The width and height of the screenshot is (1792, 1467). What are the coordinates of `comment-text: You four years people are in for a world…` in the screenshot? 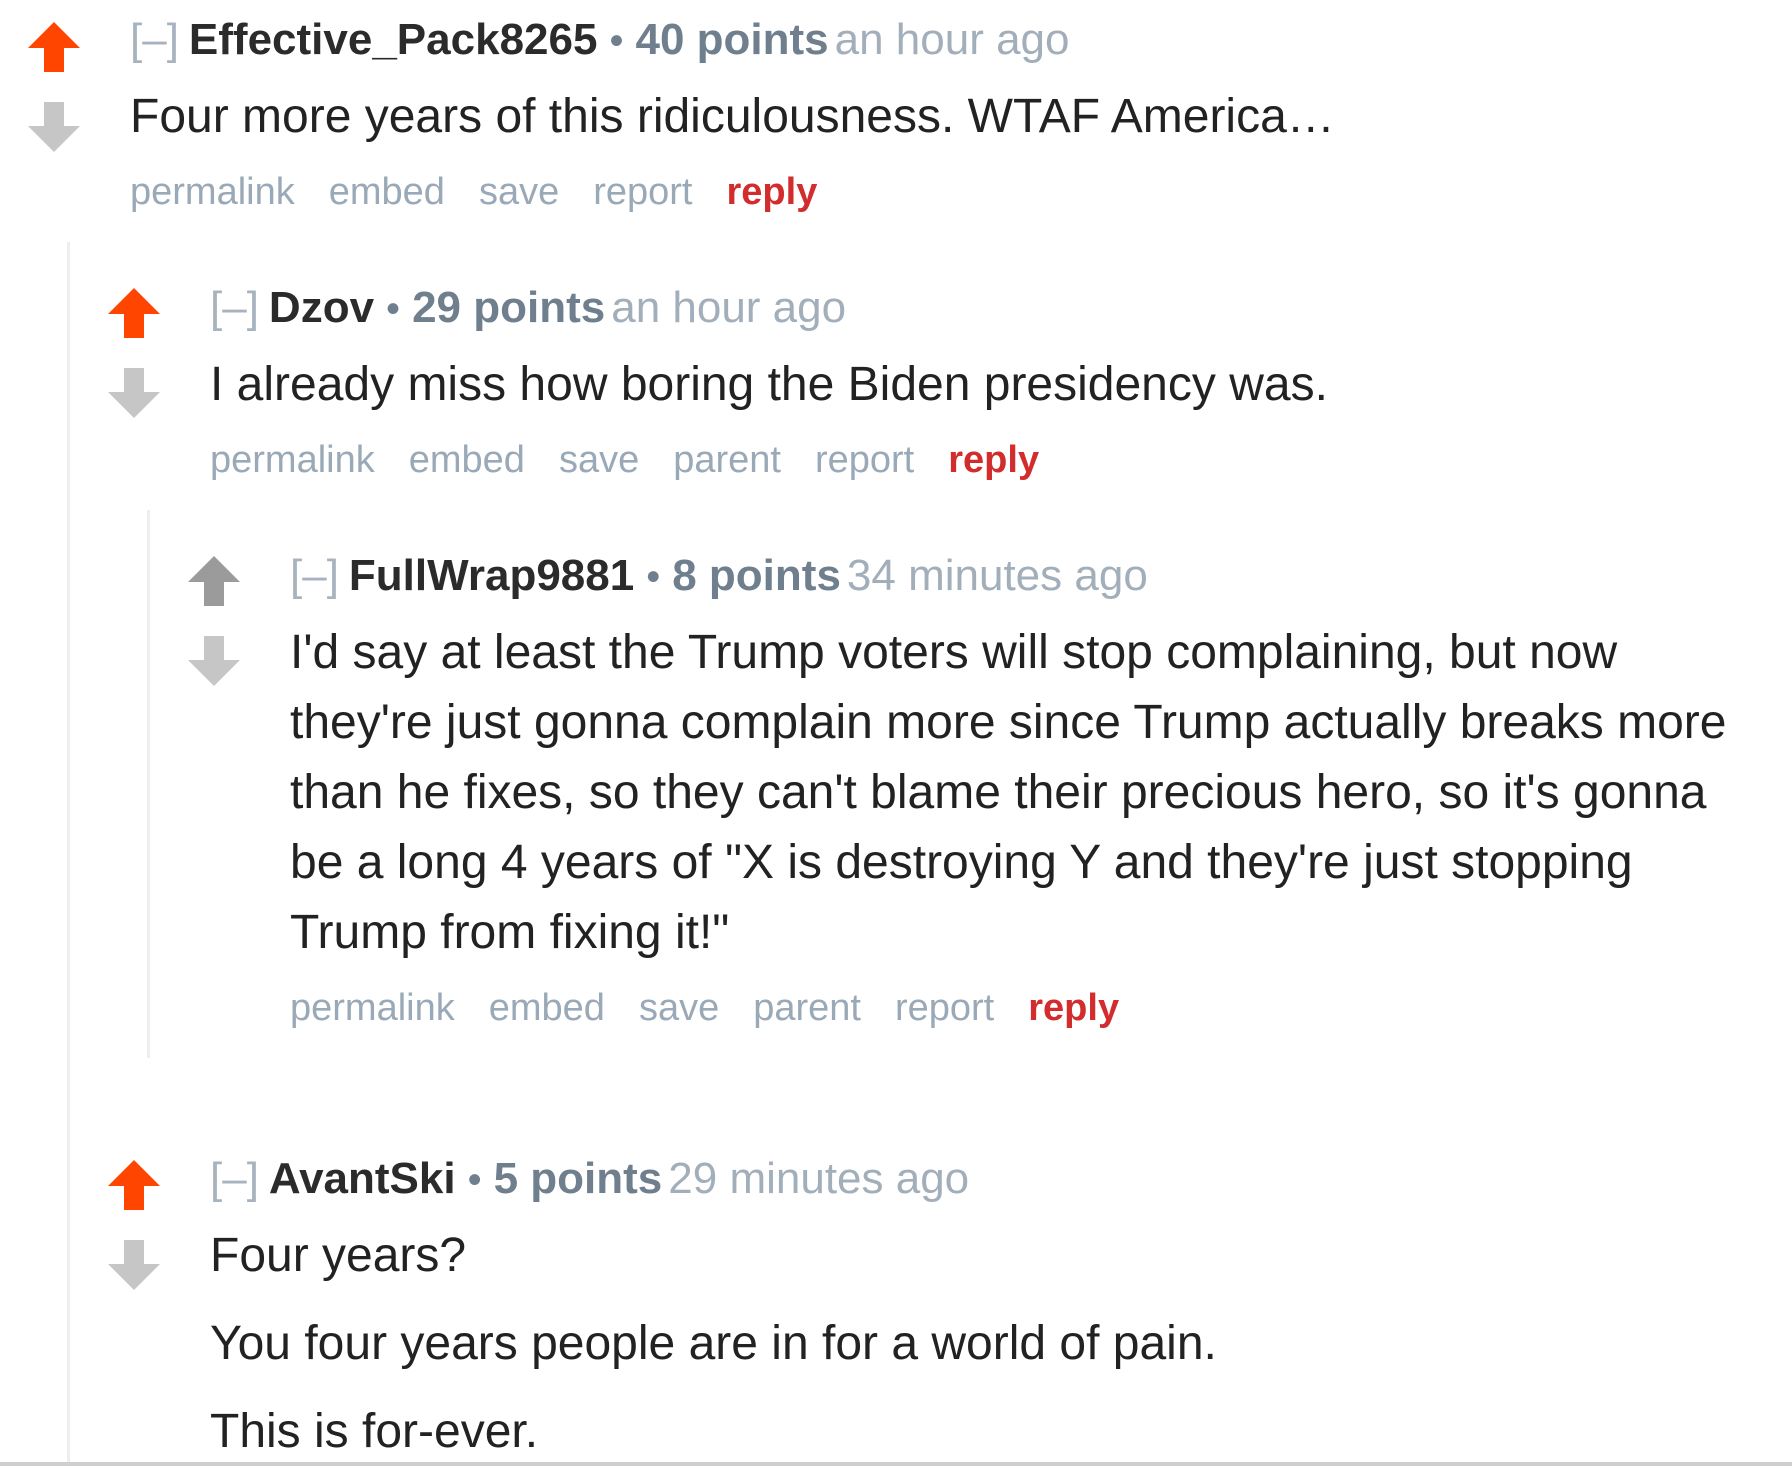 It's located at (713, 1343).